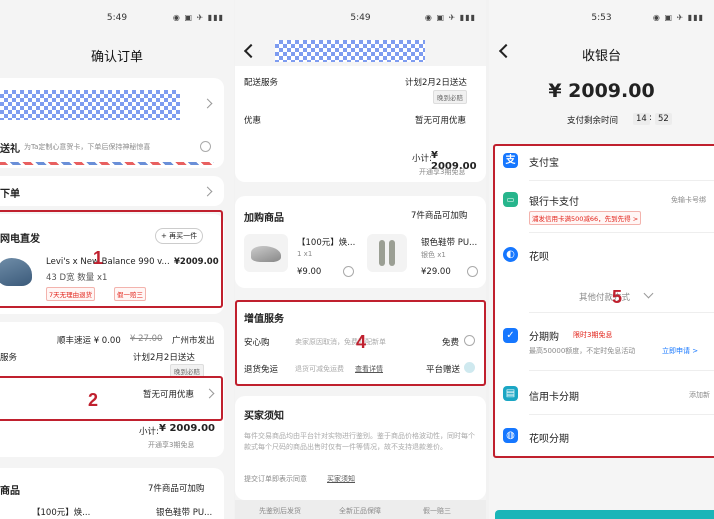 This screenshot has width=714, height=519. What do you see at coordinates (164, 358) in the screenshot?
I see `service-value: 计划2月2日送达` at bounding box center [164, 358].